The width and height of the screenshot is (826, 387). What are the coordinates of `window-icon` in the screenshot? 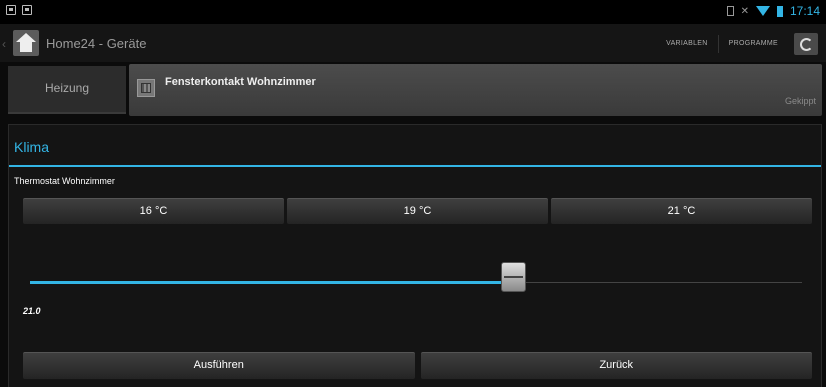 It's located at (146, 88).